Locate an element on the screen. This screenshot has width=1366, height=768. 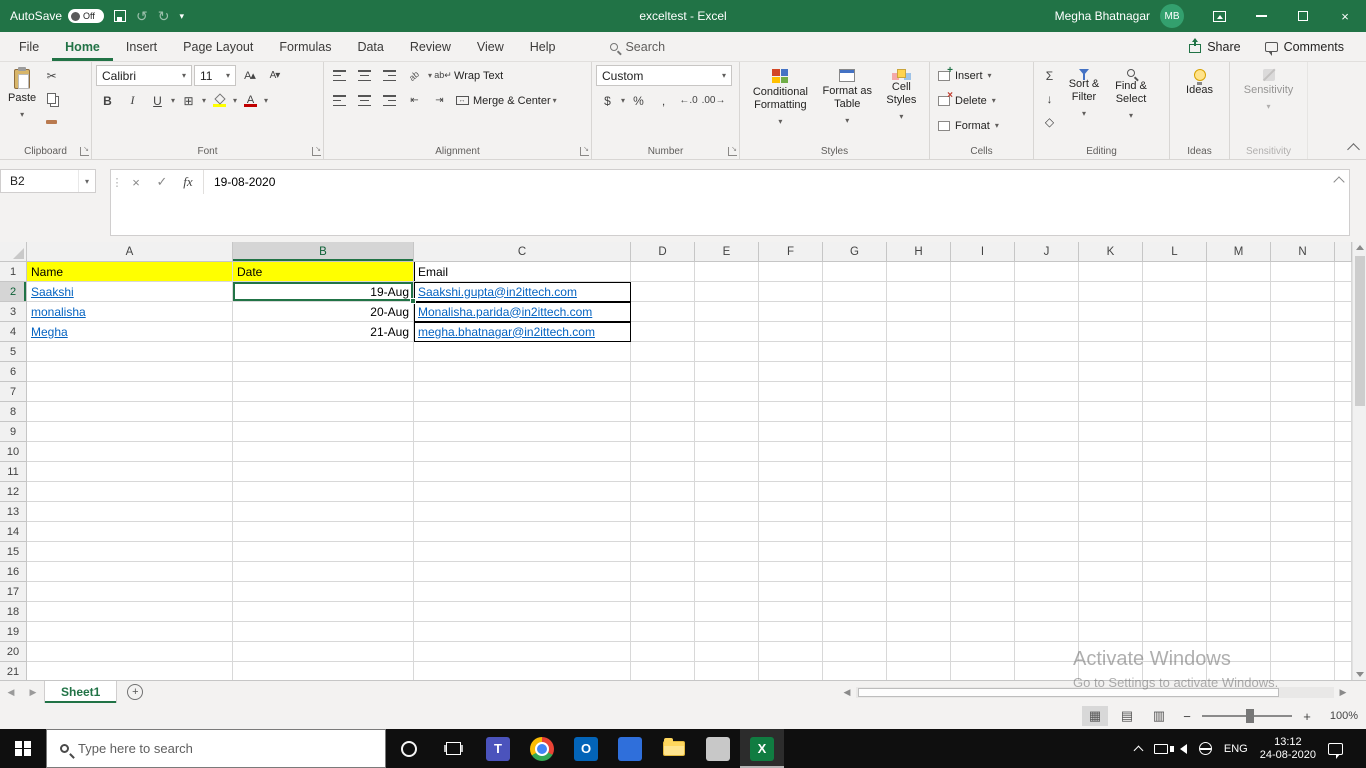
save-icon is located at coordinates (120, 16).